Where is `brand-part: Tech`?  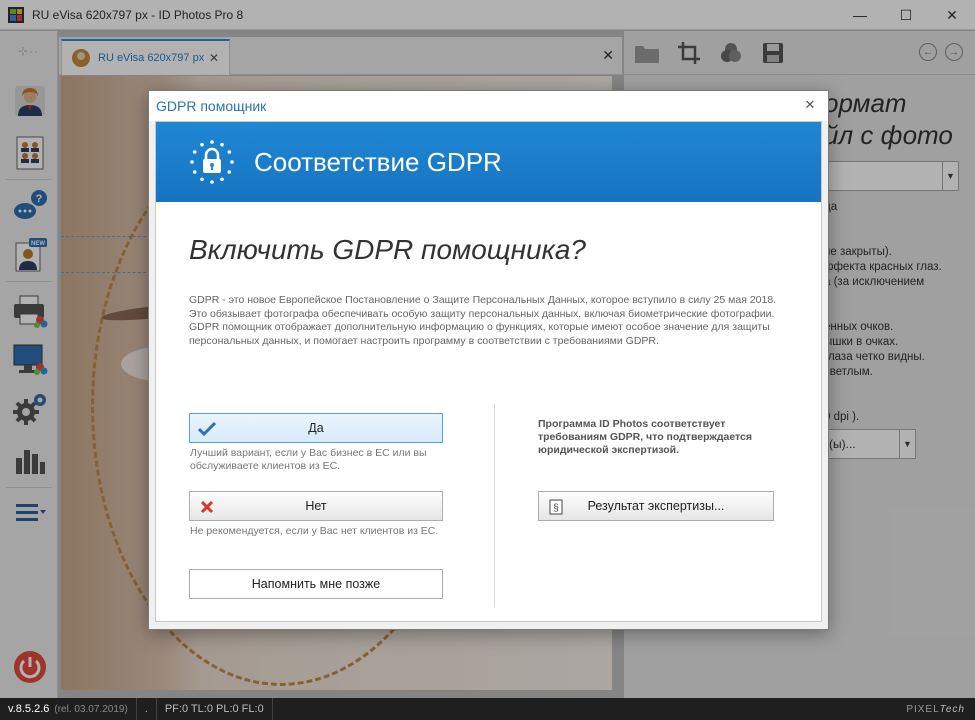
brand-part: Tech is located at coordinates (952, 709).